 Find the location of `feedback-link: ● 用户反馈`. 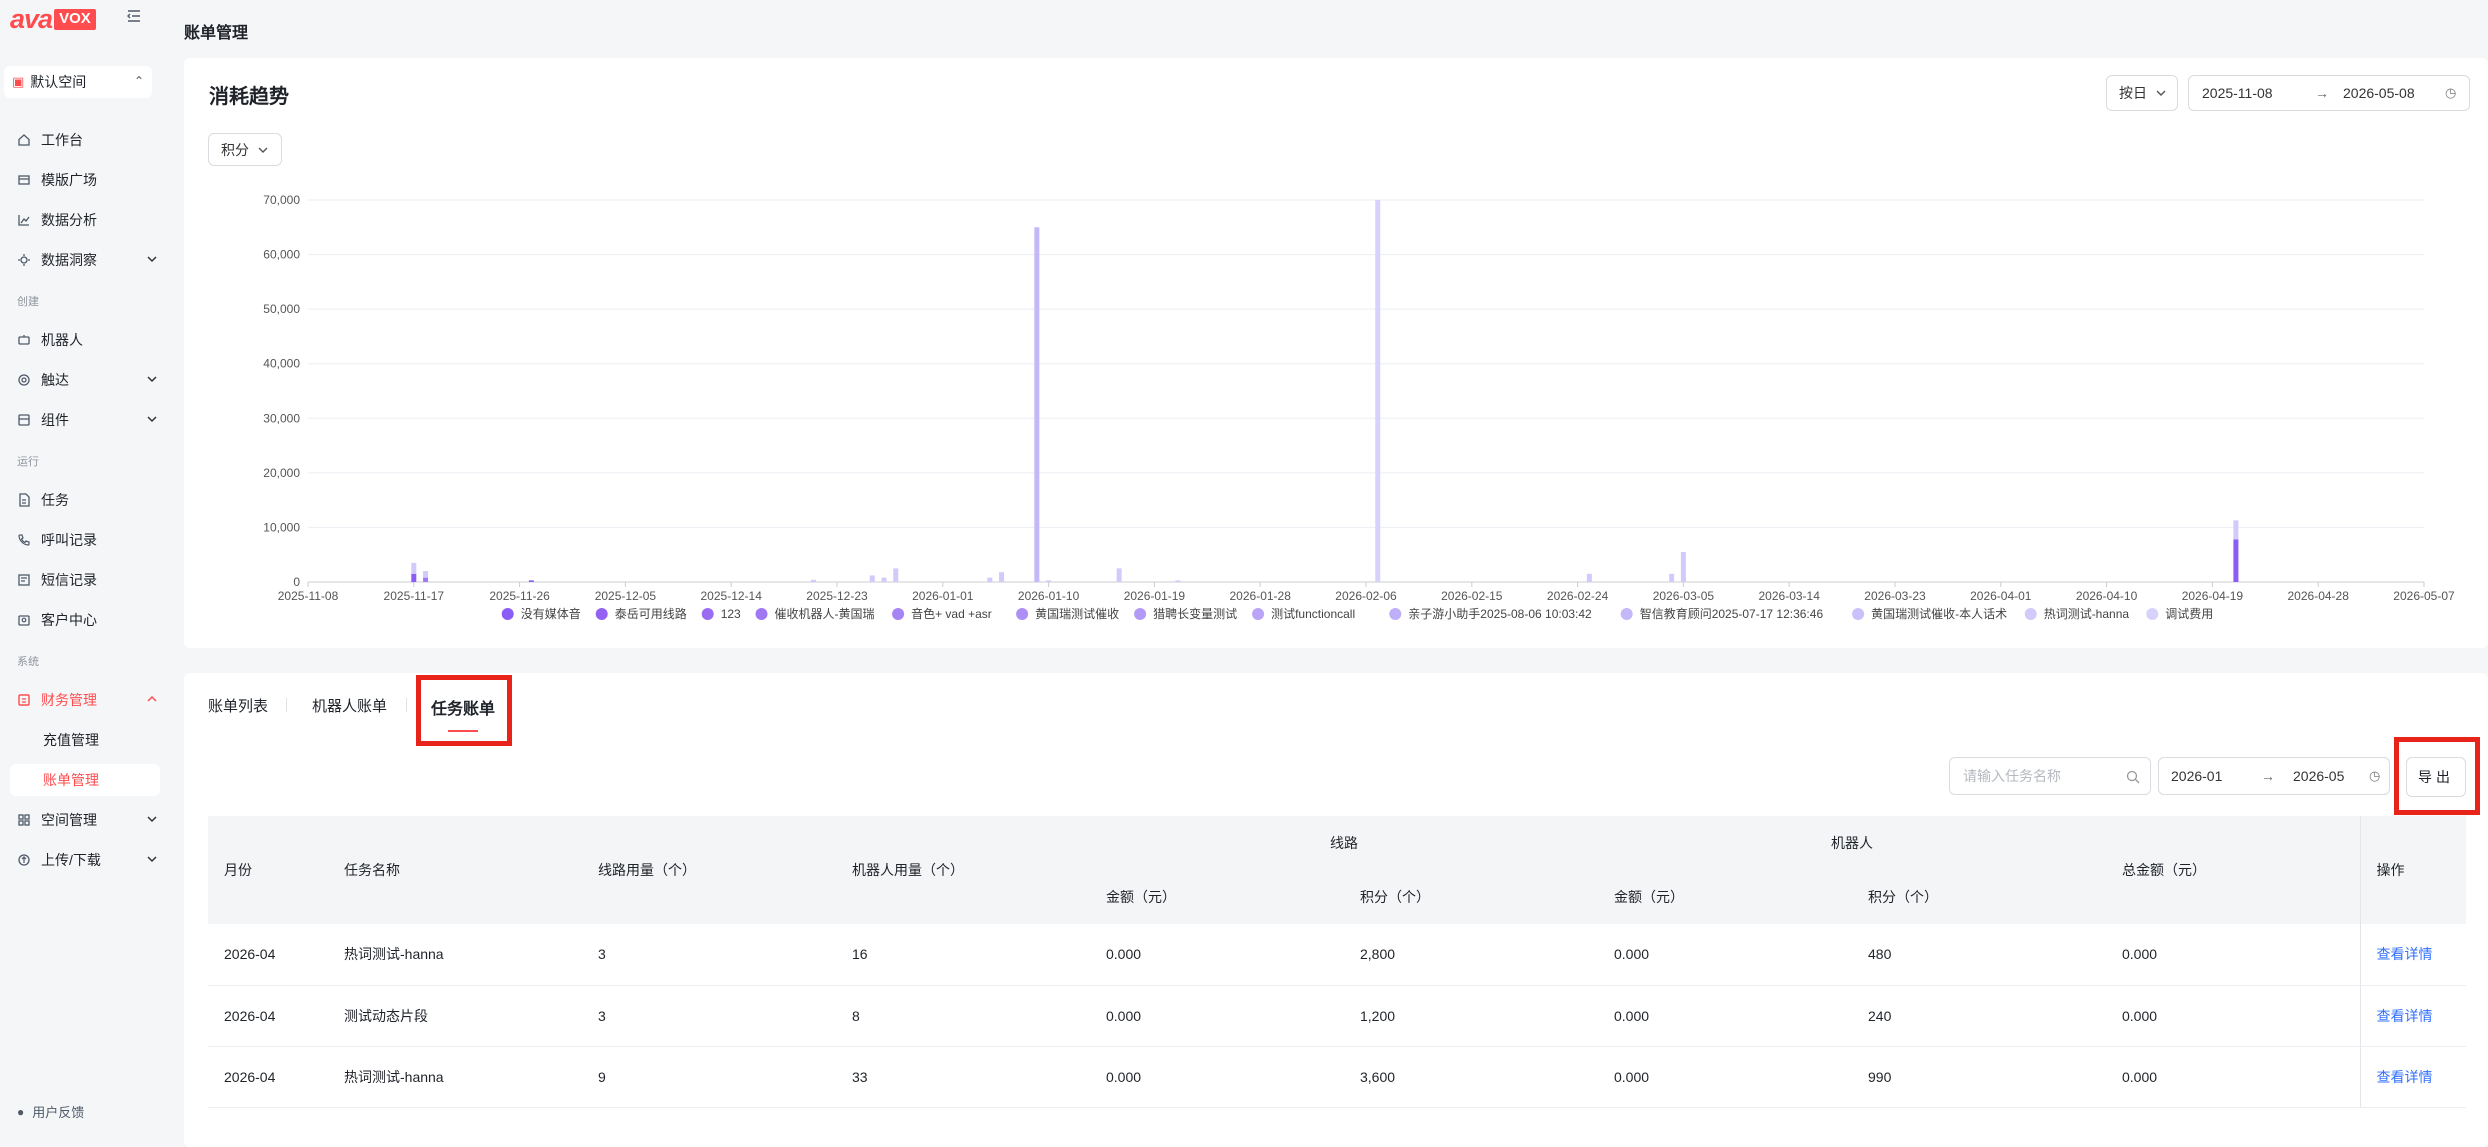

feedback-link: ● 用户反馈 is located at coordinates (50, 1111).